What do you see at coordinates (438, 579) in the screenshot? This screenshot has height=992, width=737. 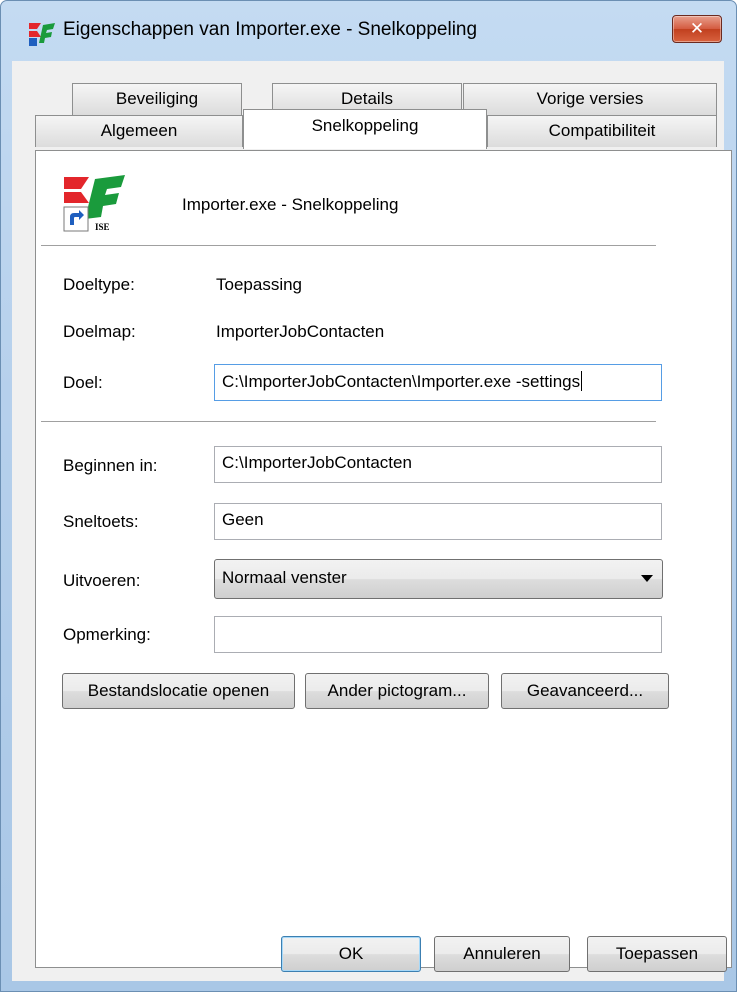 I see `uitvoeren-select: Normaal venster` at bounding box center [438, 579].